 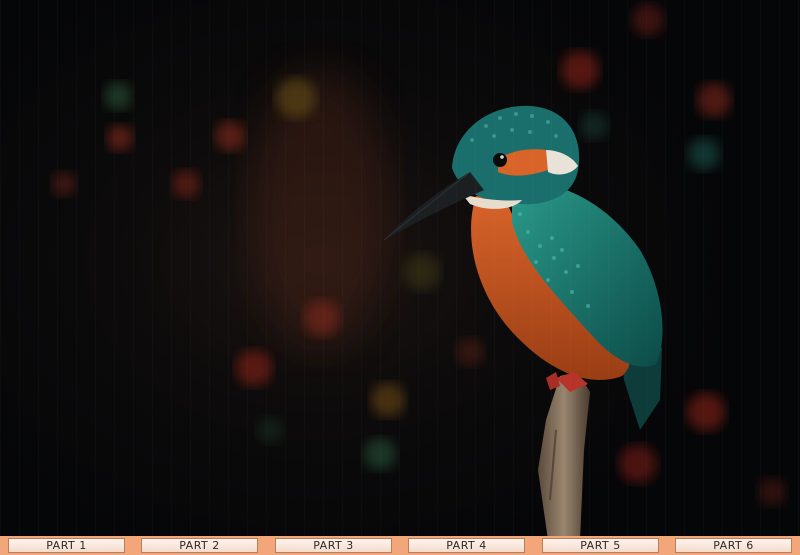 What do you see at coordinates (564, 454) in the screenshot?
I see `branch` at bounding box center [564, 454].